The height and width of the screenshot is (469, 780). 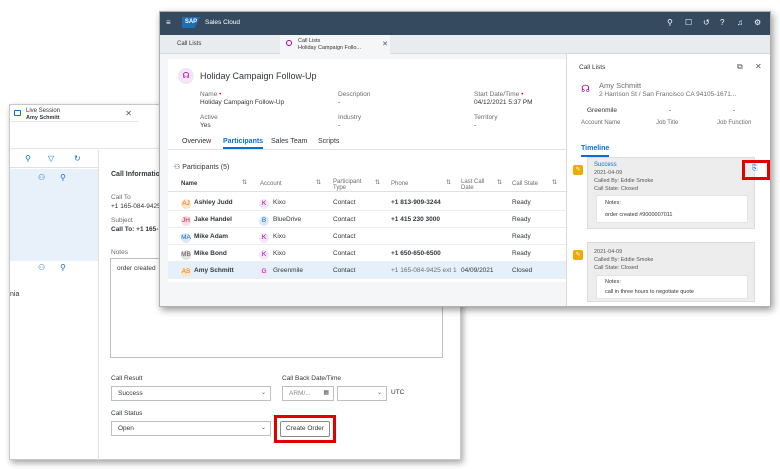 I want to click on shell-bar: ≡ SAP Sales Cloud ⚲ ☐ ↺ ? ♫ ⚙, so click(x=465, y=23).